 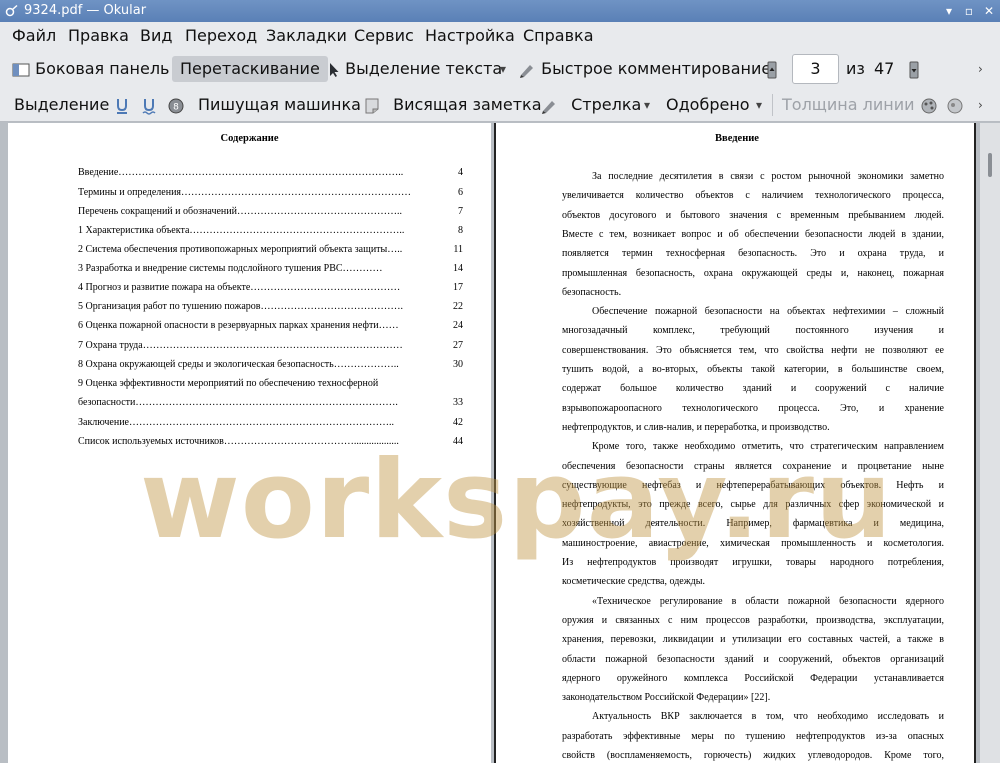 What do you see at coordinates (458, 402) in the screenshot?
I see `toc-entry-page: 33` at bounding box center [458, 402].